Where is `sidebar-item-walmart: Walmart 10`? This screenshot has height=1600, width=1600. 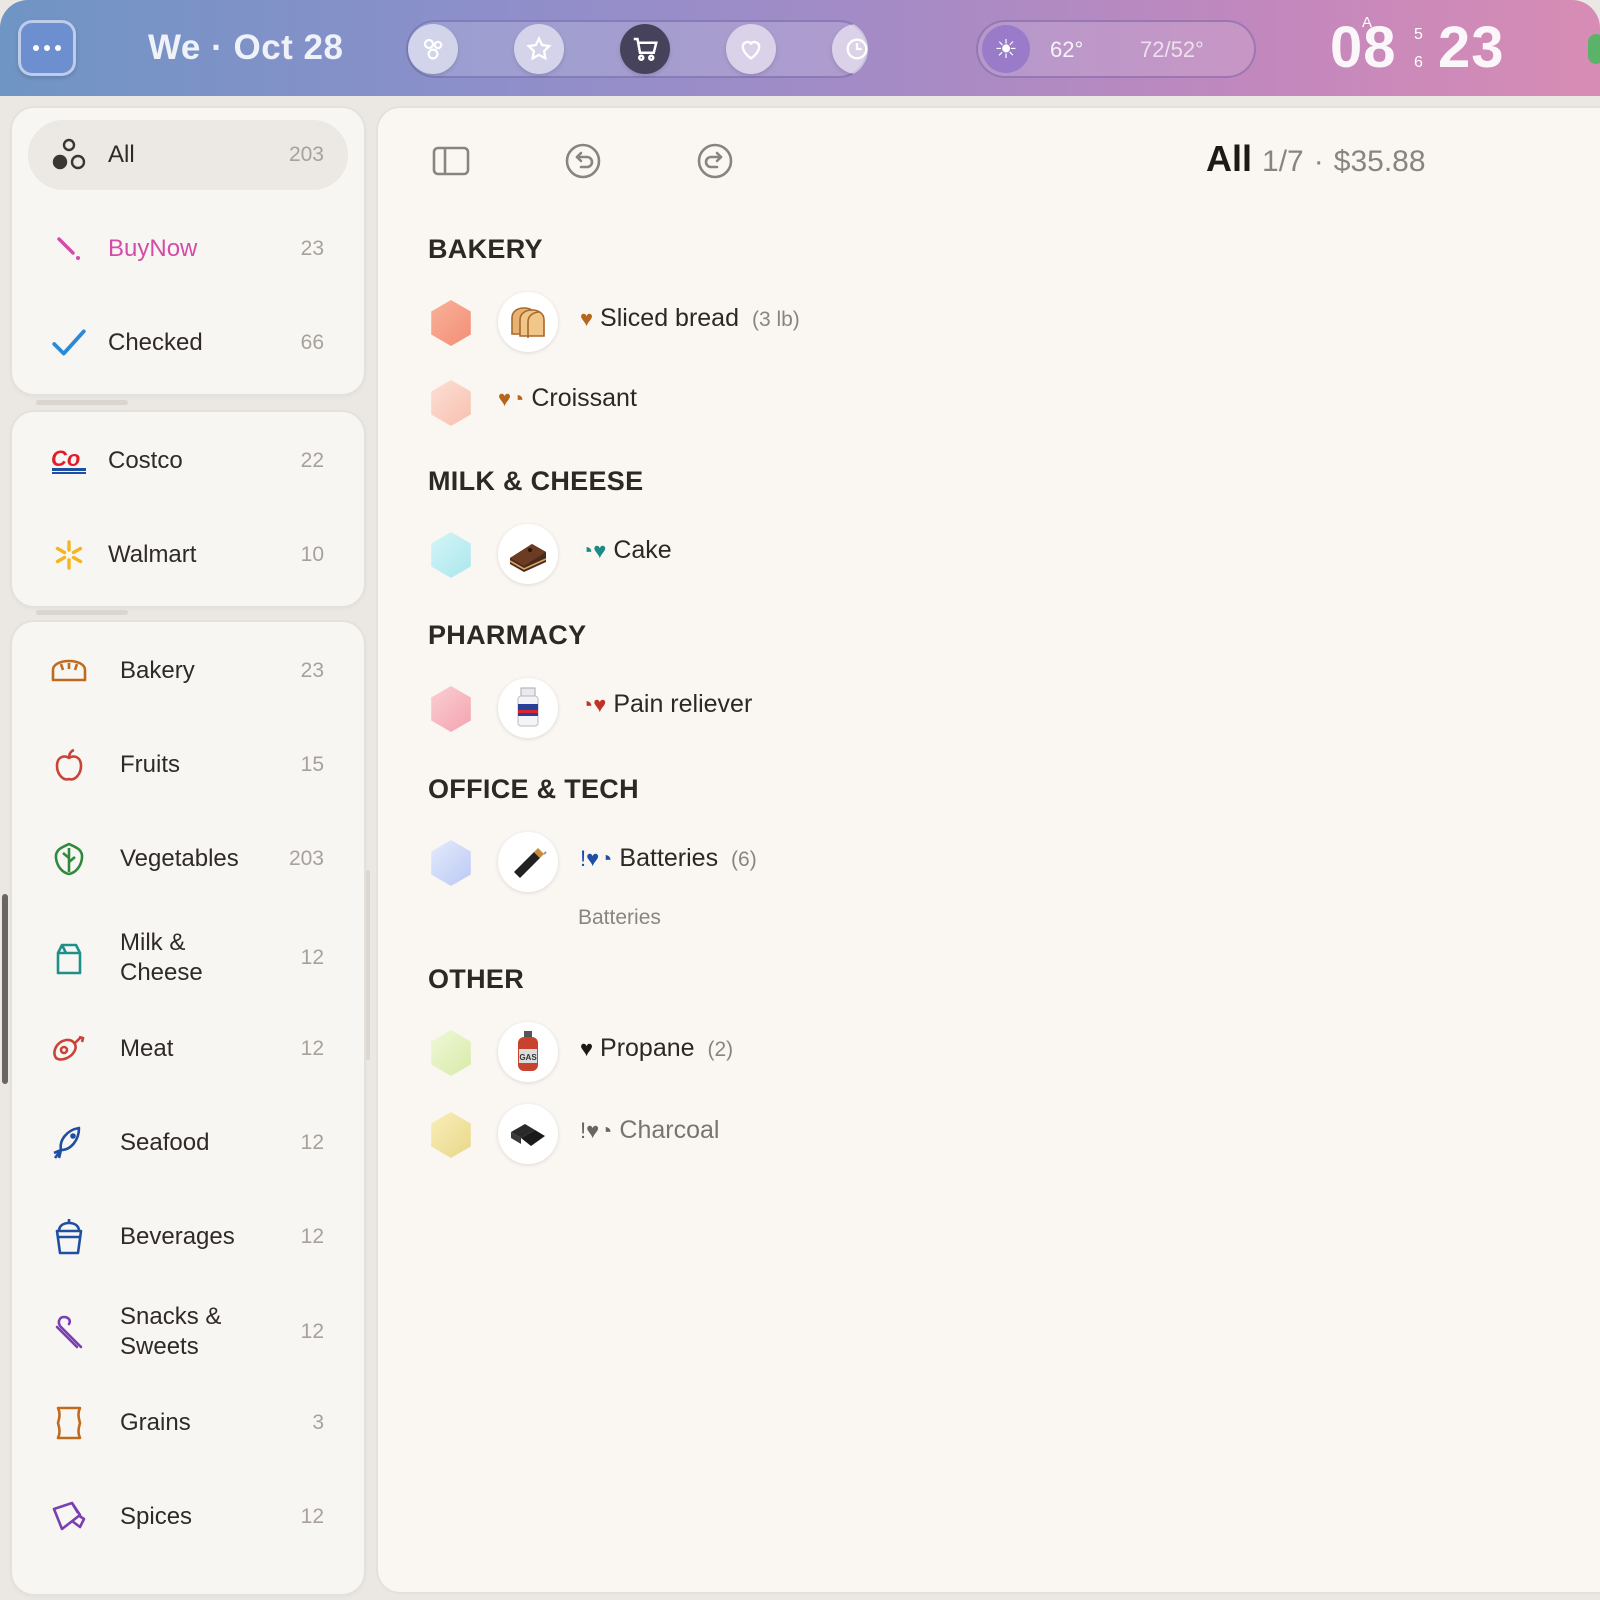
sidebar-item-walmart: Walmart 10 is located at coordinates (188, 555).